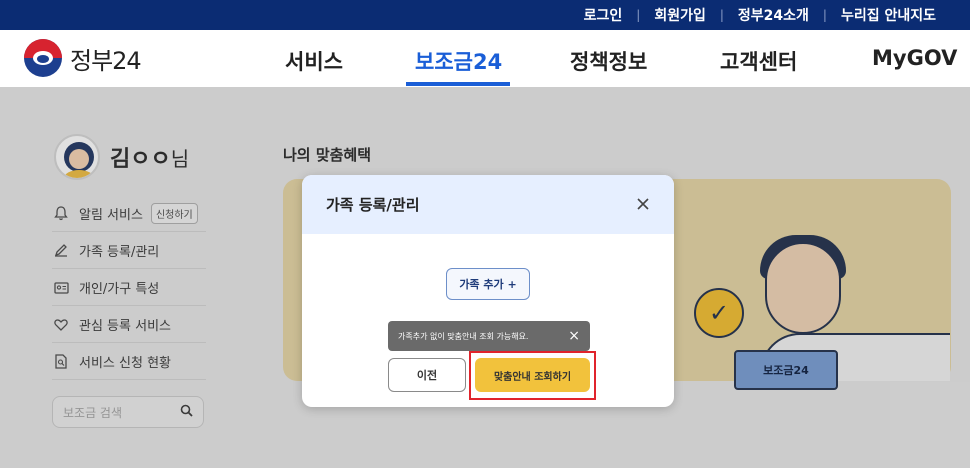 The height and width of the screenshot is (468, 970). Describe the element at coordinates (532, 375) in the screenshot. I see `view-custom-guide-button: 맞춤안내 조회하기` at that location.